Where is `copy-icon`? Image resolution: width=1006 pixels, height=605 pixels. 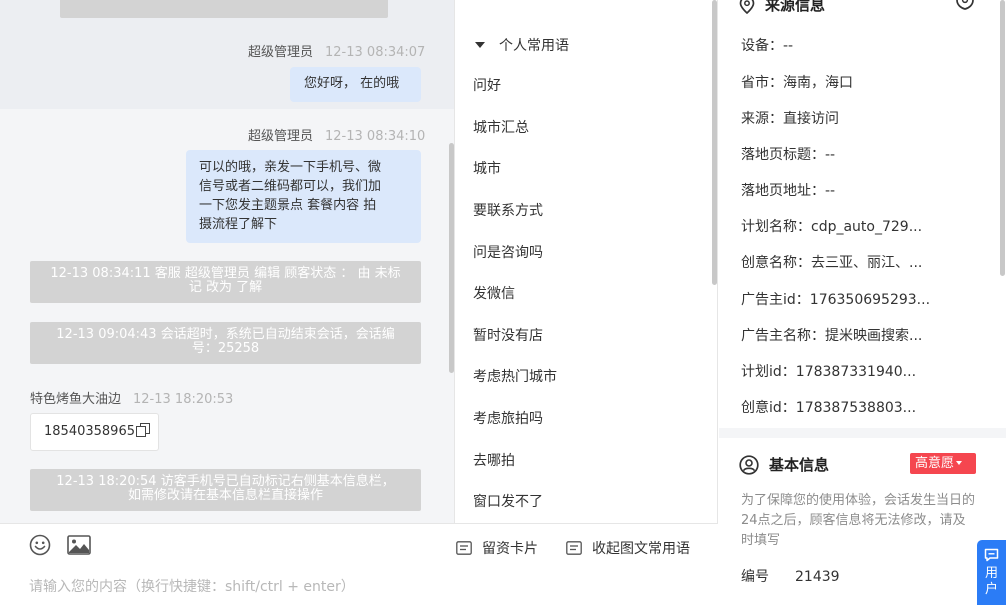 copy-icon is located at coordinates (142, 430).